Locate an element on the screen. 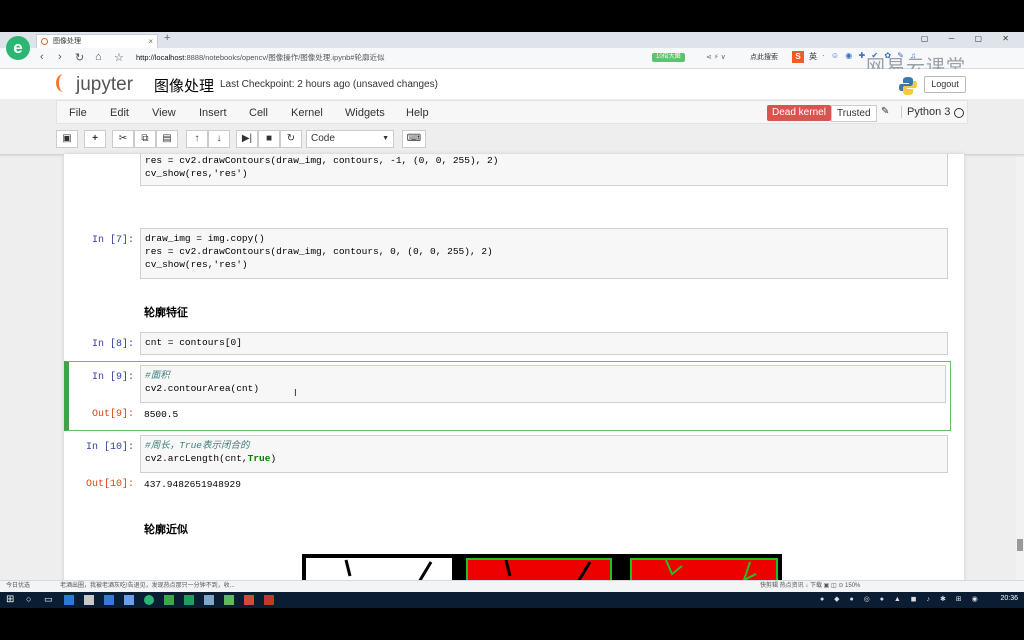 The image size is (1024, 640). bookmark-star-icon: ☆ is located at coordinates (119, 57).